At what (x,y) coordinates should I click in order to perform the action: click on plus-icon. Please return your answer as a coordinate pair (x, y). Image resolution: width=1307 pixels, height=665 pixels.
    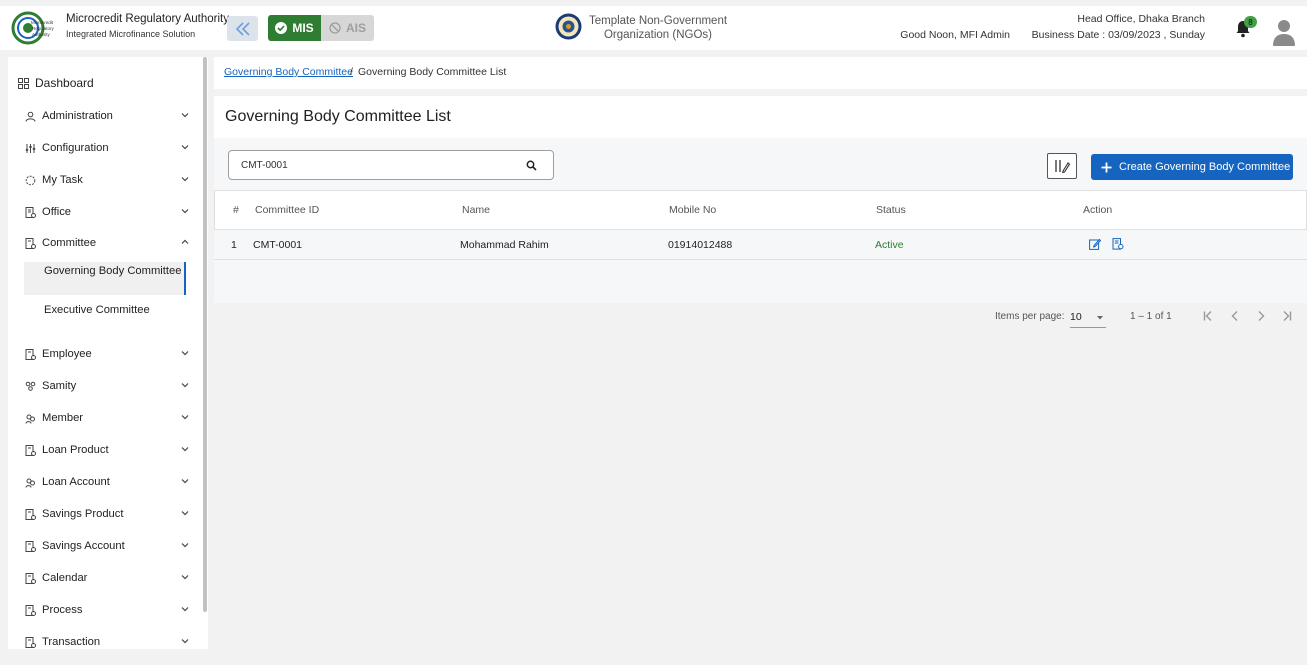
    Looking at the image, I should click on (1106, 167).